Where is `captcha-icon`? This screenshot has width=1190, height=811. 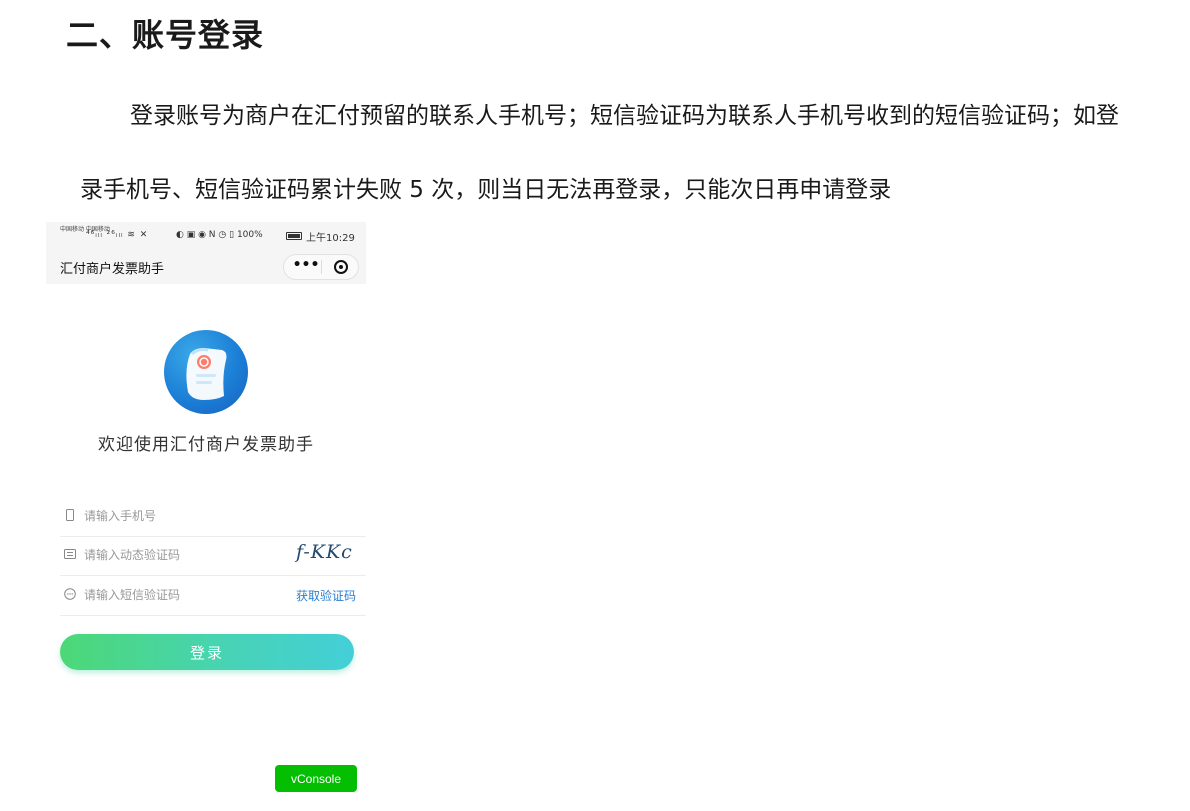
captcha-icon is located at coordinates (70, 554).